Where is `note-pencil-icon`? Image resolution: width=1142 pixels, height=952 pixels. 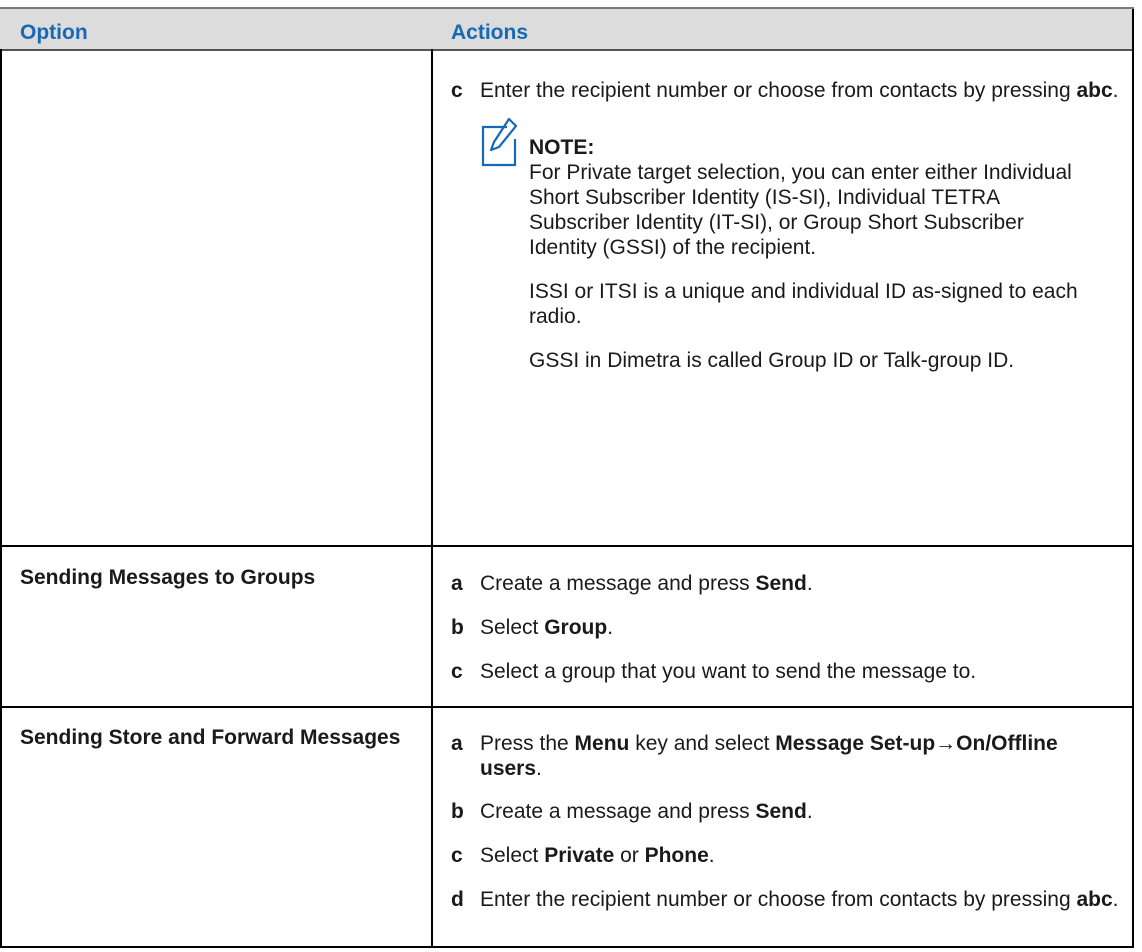 note-pencil-icon is located at coordinates (499, 142).